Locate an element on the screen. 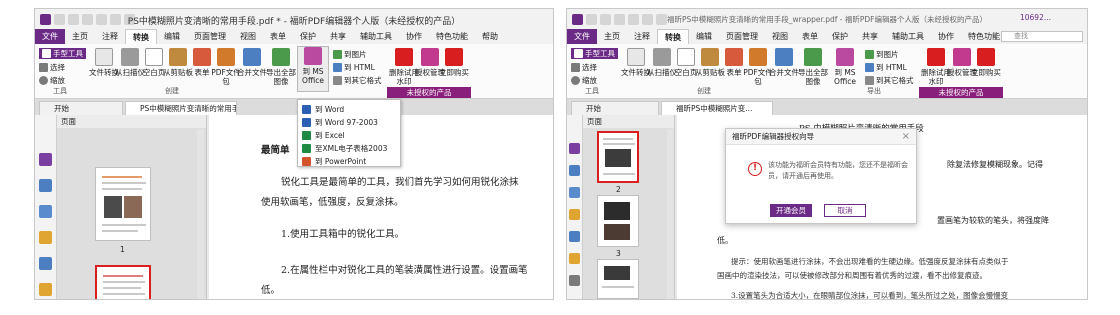 The width and height of the screenshot is (1120, 315). menu-features: 特色功能 is located at coordinates (452, 36).